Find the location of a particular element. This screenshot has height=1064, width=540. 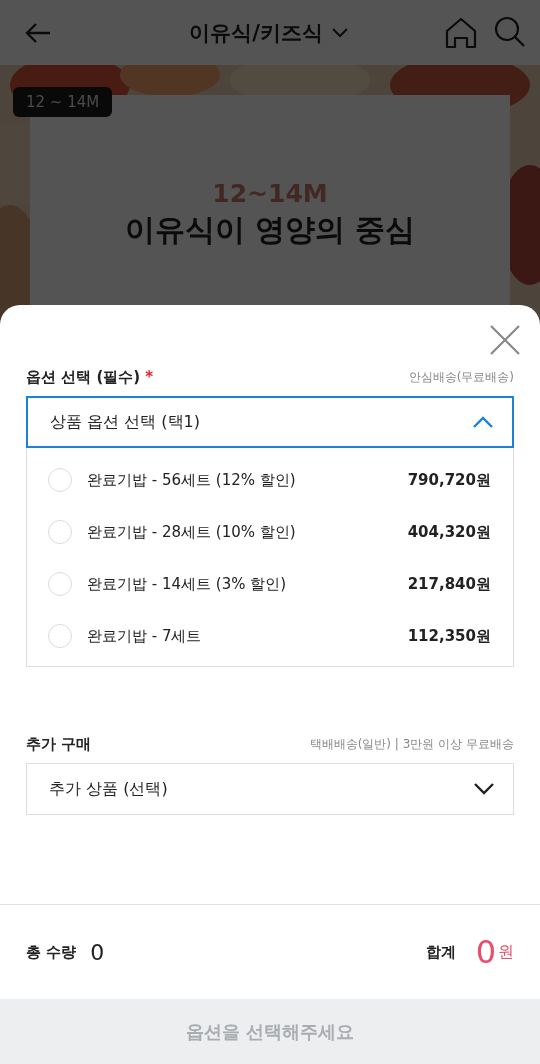

section-label: 옵션 선택 (필수) is located at coordinates (83, 377).